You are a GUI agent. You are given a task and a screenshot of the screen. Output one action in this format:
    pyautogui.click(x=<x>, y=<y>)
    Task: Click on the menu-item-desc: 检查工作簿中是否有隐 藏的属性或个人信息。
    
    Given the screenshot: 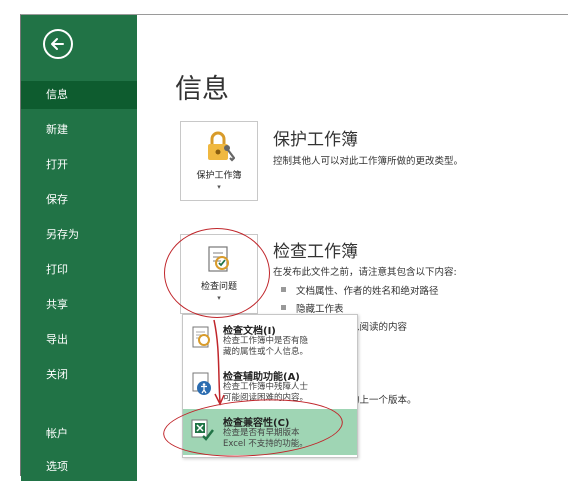 What is the action you would take?
    pyautogui.click(x=266, y=346)
    